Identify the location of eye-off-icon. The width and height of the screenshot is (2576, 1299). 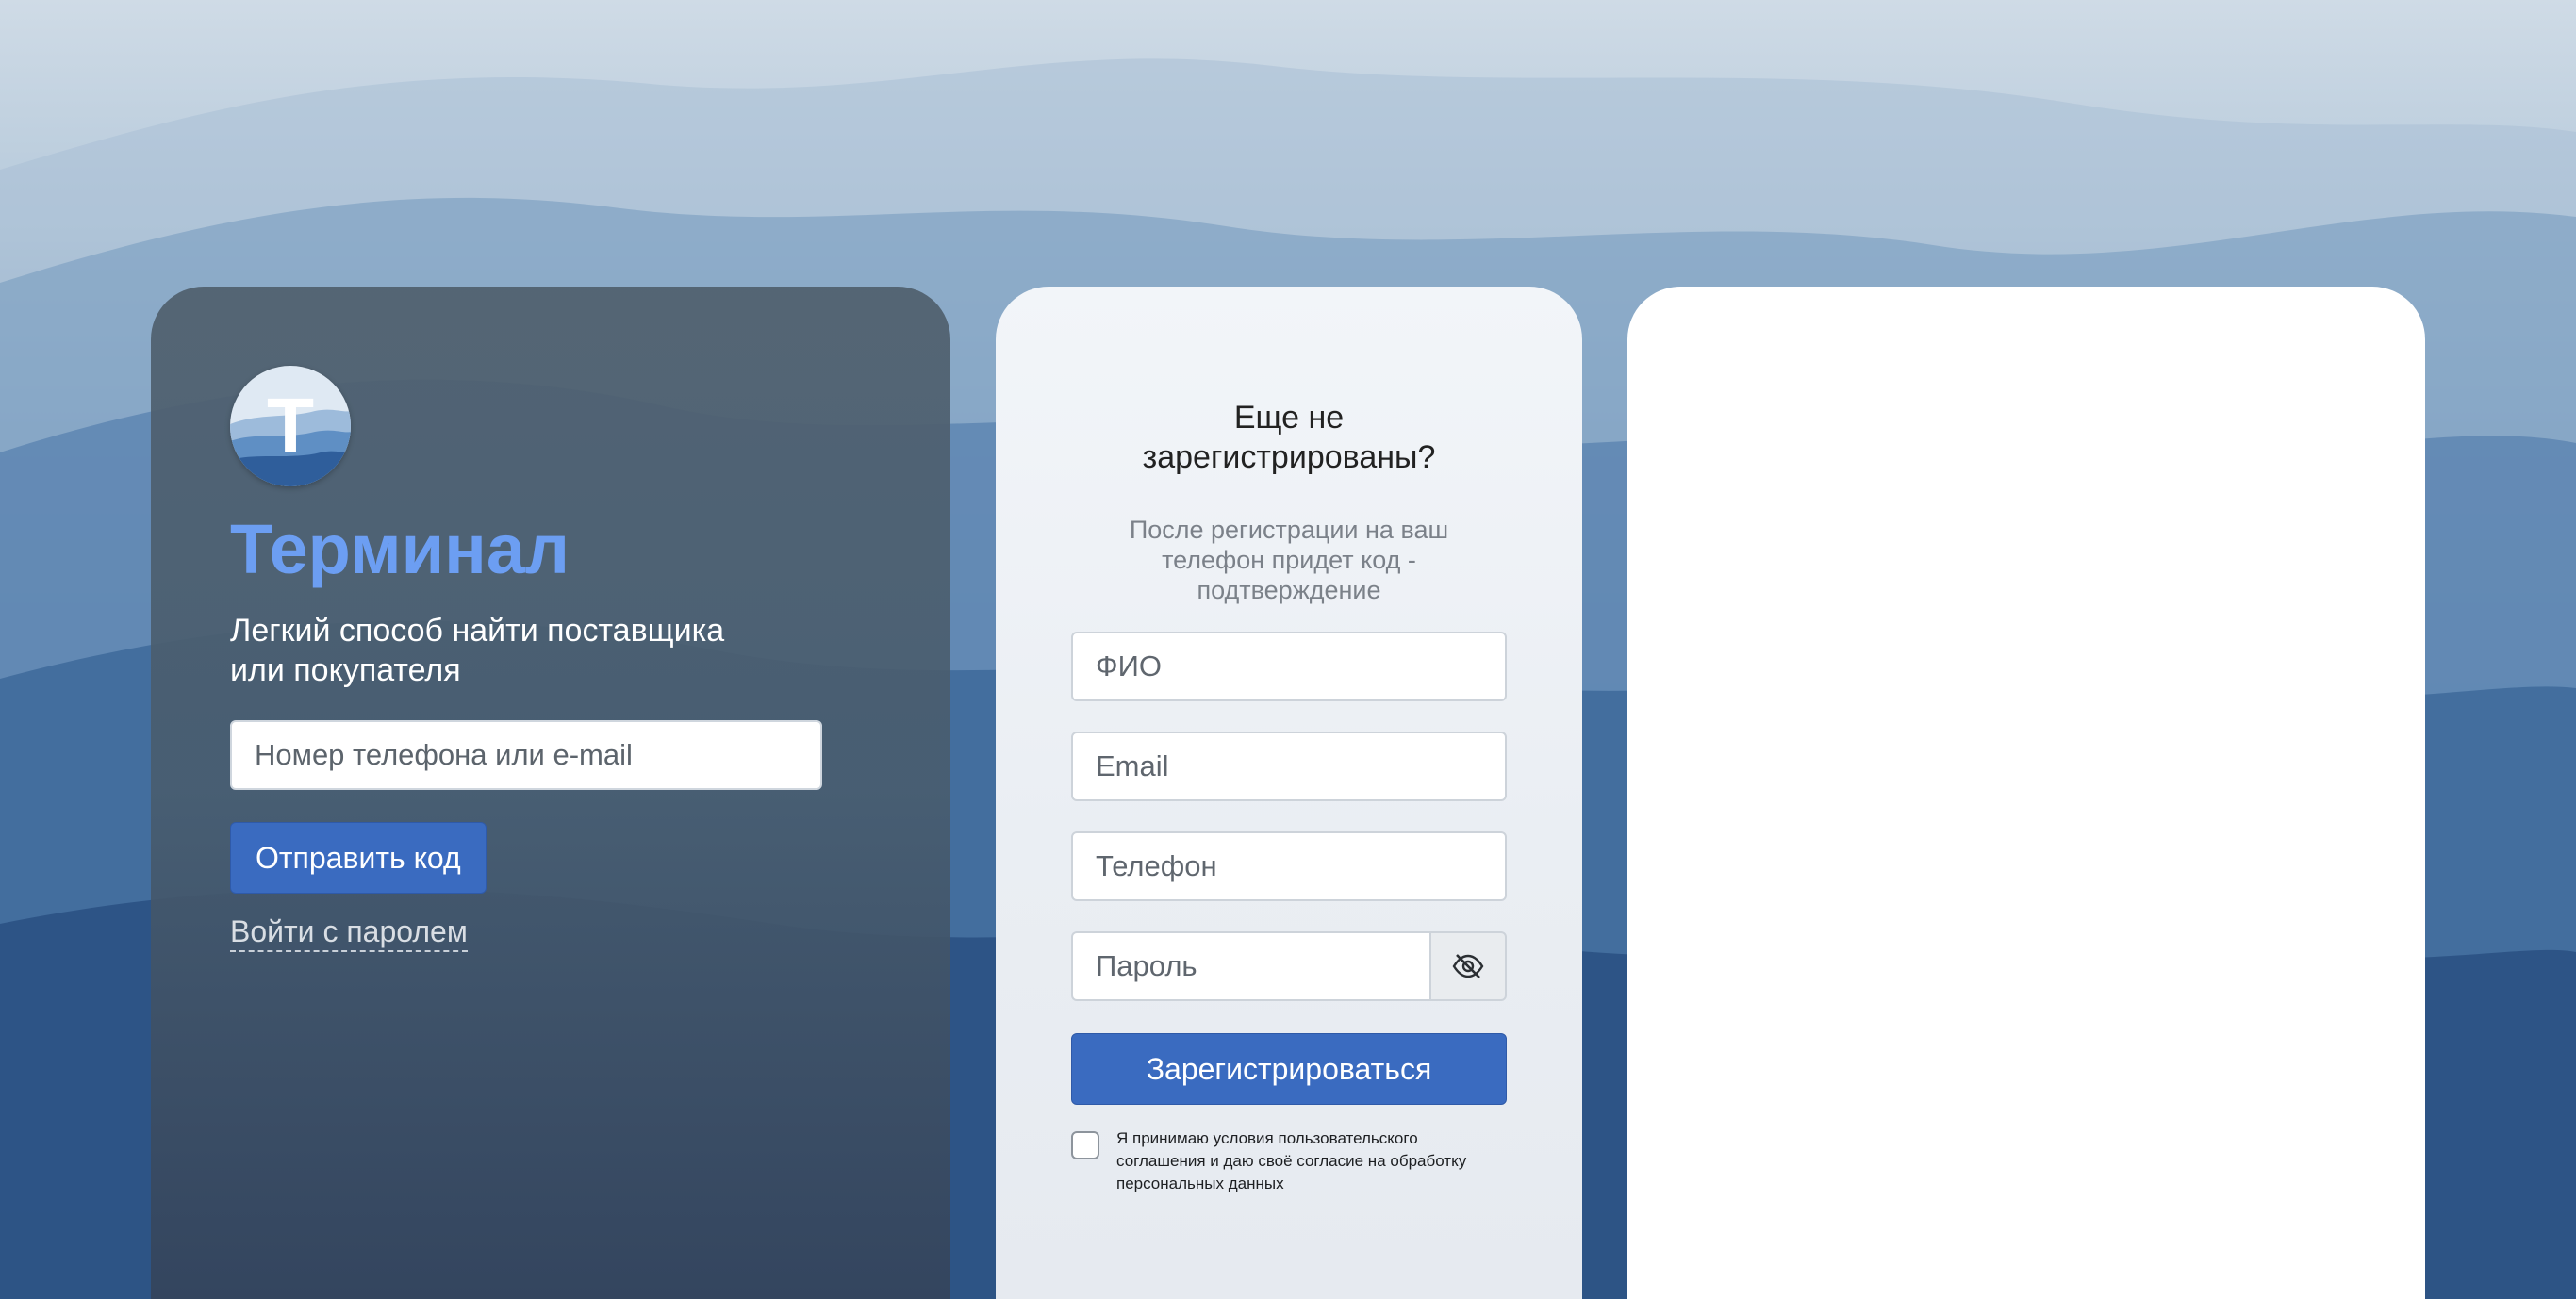
(1468, 966).